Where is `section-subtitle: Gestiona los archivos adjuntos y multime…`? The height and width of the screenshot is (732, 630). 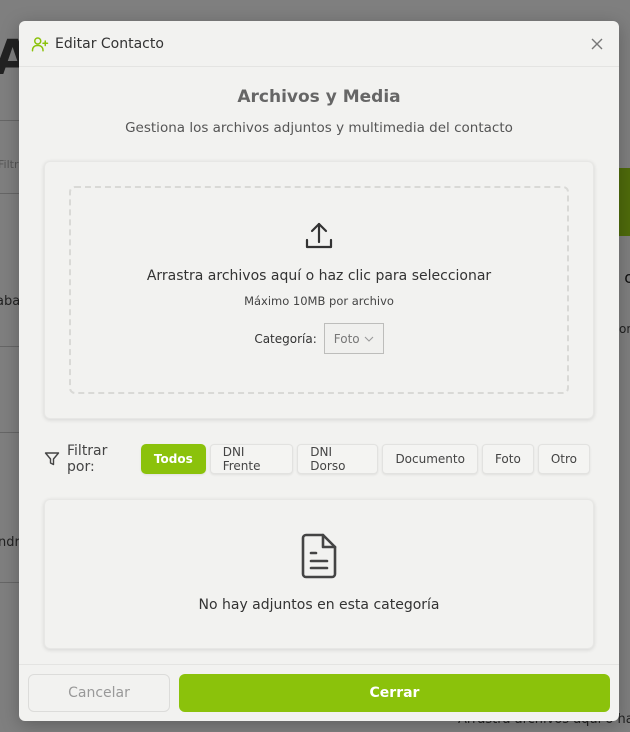 section-subtitle: Gestiona los archivos adjuntos y multime… is located at coordinates (319, 128).